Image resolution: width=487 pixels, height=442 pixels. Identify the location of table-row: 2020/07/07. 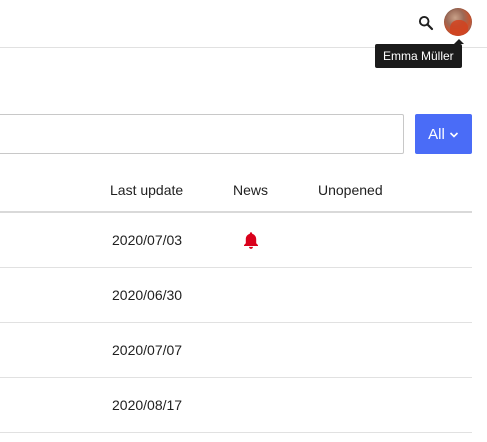
(236, 350).